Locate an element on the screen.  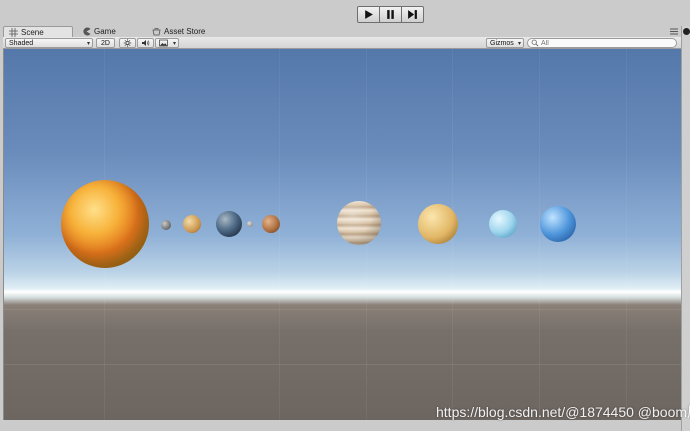
tab-game: Game is located at coordinates (99, 31).